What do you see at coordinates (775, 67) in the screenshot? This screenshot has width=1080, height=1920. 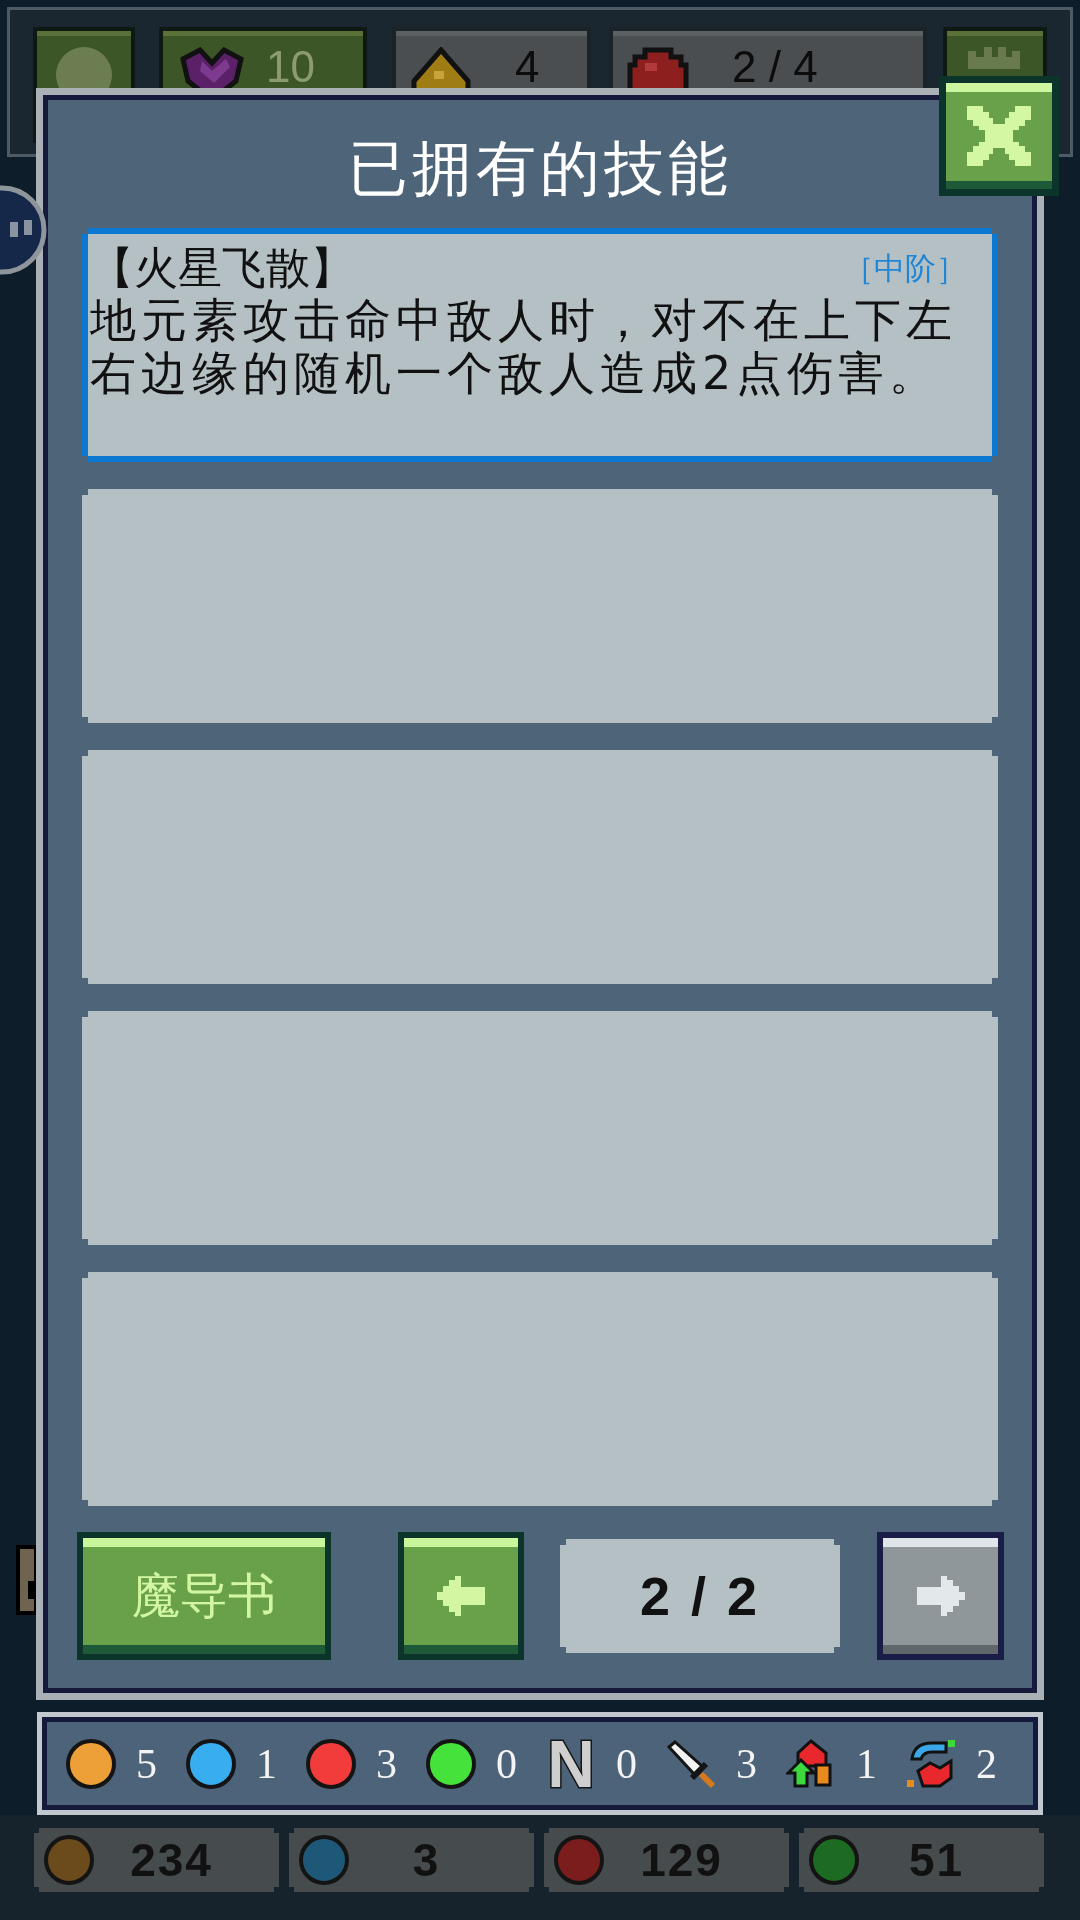 I see `stat-value: 2 / 4` at bounding box center [775, 67].